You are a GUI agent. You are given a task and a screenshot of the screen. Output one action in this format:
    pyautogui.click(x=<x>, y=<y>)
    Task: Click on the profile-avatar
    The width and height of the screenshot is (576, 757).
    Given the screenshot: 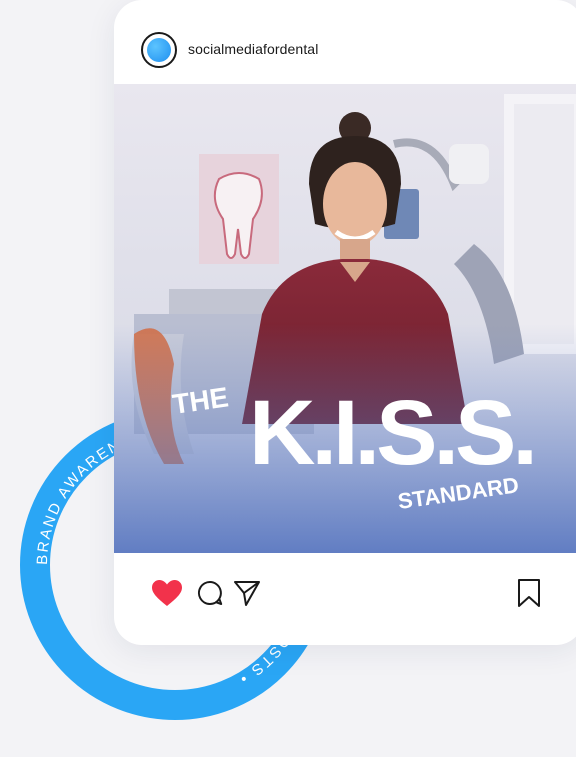 What is the action you would take?
    pyautogui.click(x=159, y=50)
    